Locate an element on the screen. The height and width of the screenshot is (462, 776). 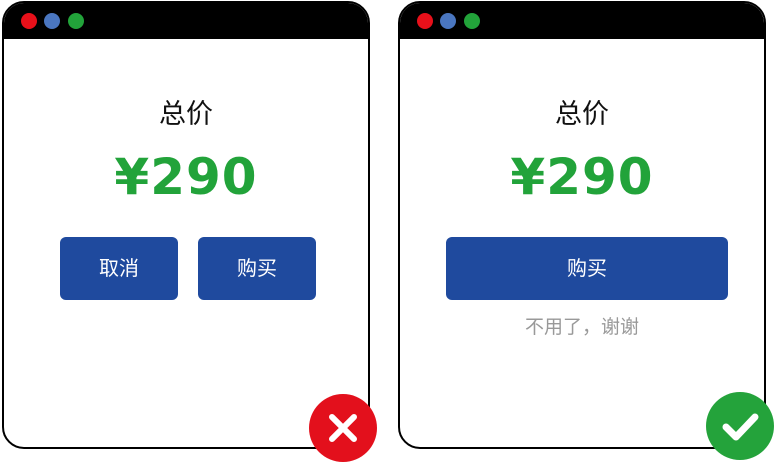
cancel-button: 取消 is located at coordinates (119, 268).